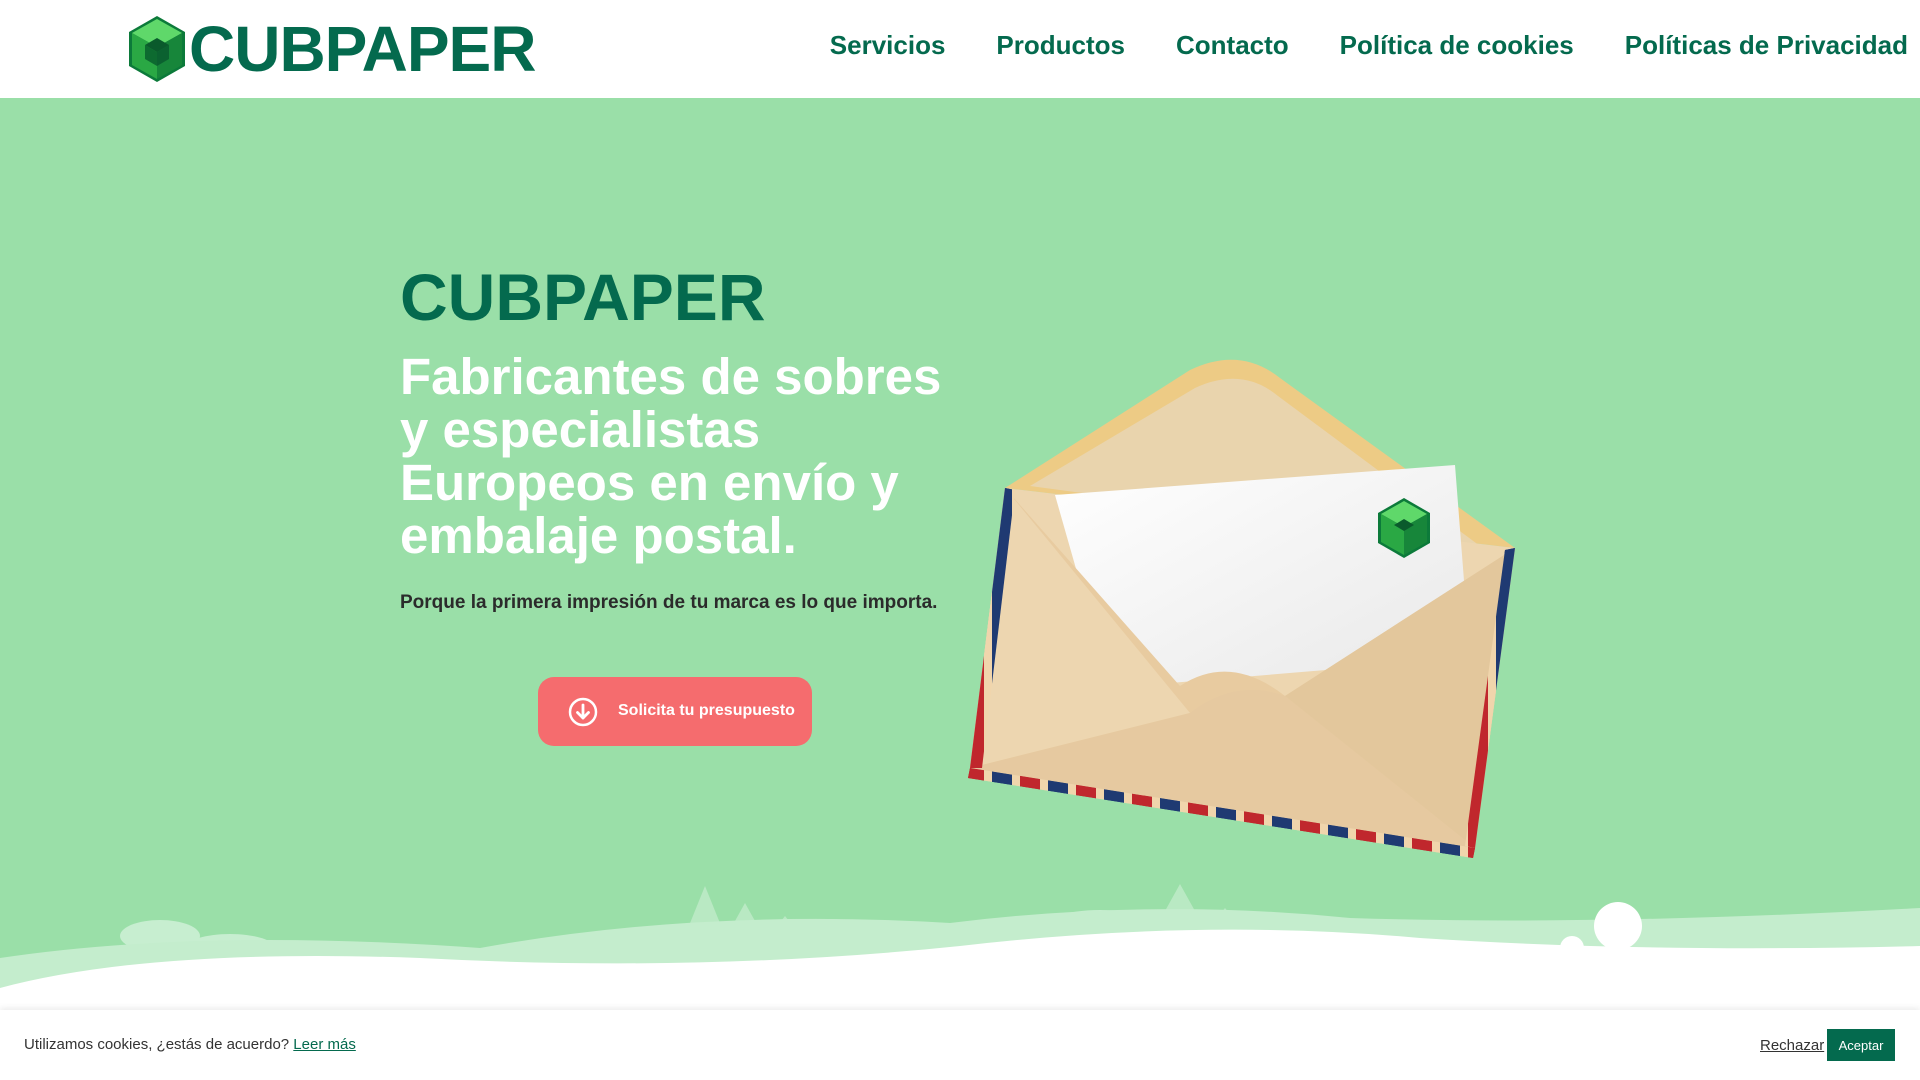  I want to click on cookie-reject-link: Rechazar, so click(1792, 1045).